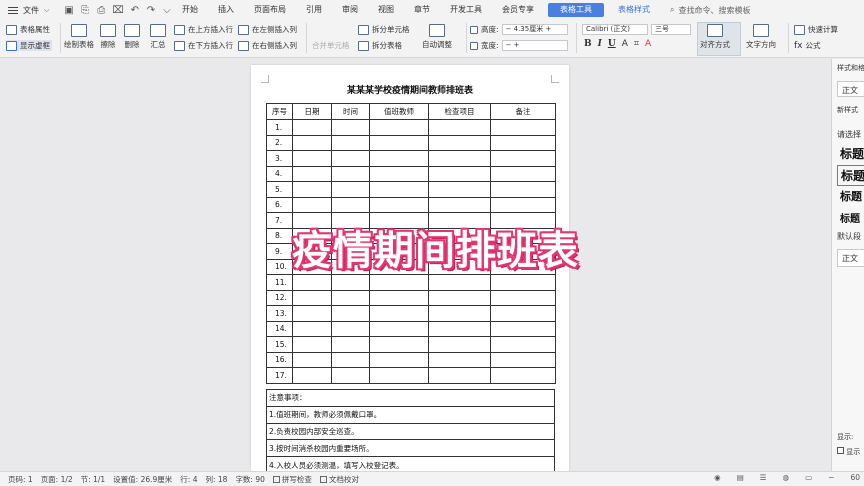 This screenshot has width=864, height=486. Describe the element at coordinates (710, 10) in the screenshot. I see `command-search: ⌕ 查找命令、搜索模板` at that location.